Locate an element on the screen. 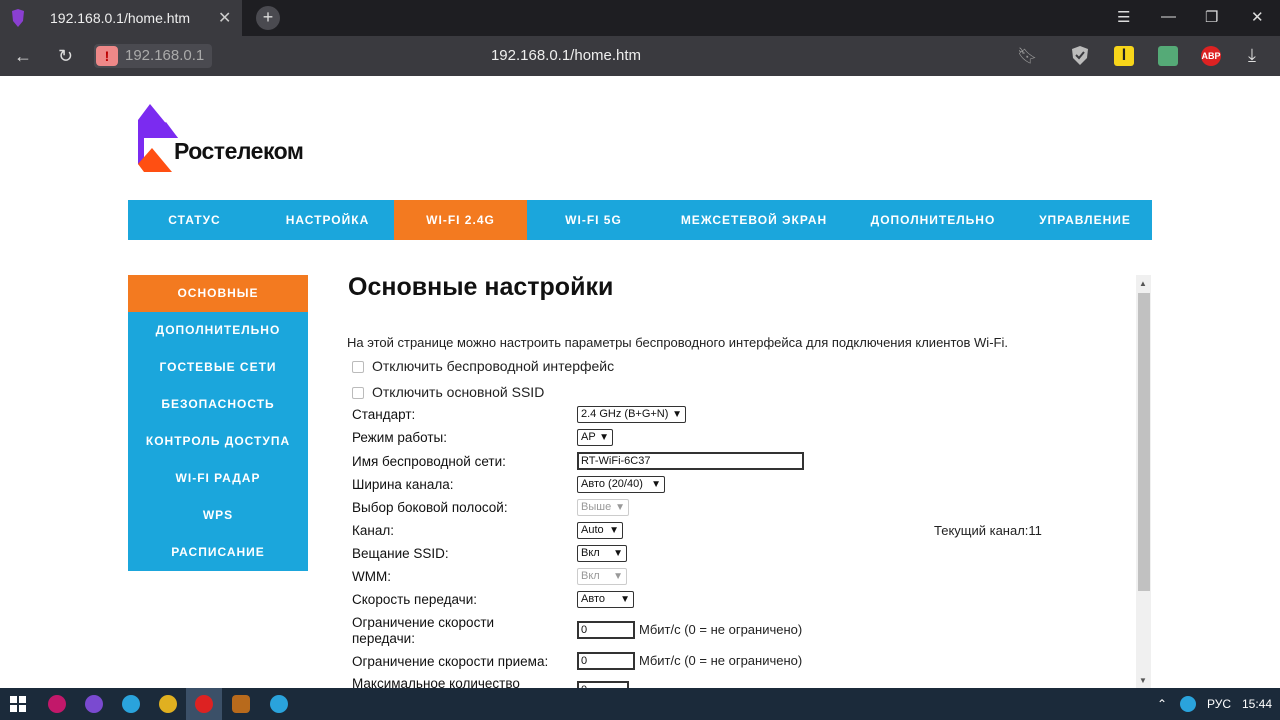  topnav-firewall: МЕЖСЕТЕВОЙ ЭКРАН is located at coordinates (754, 220).